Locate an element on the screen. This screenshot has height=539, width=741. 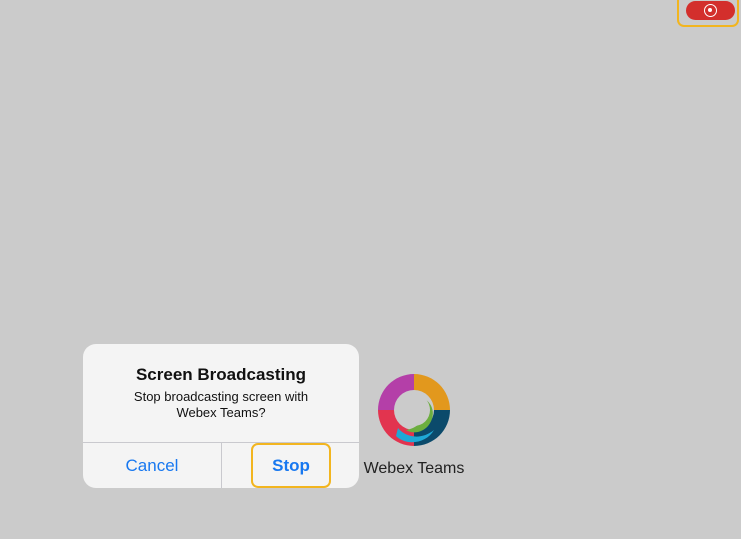
stop-button-highlight is located at coordinates (291, 465).